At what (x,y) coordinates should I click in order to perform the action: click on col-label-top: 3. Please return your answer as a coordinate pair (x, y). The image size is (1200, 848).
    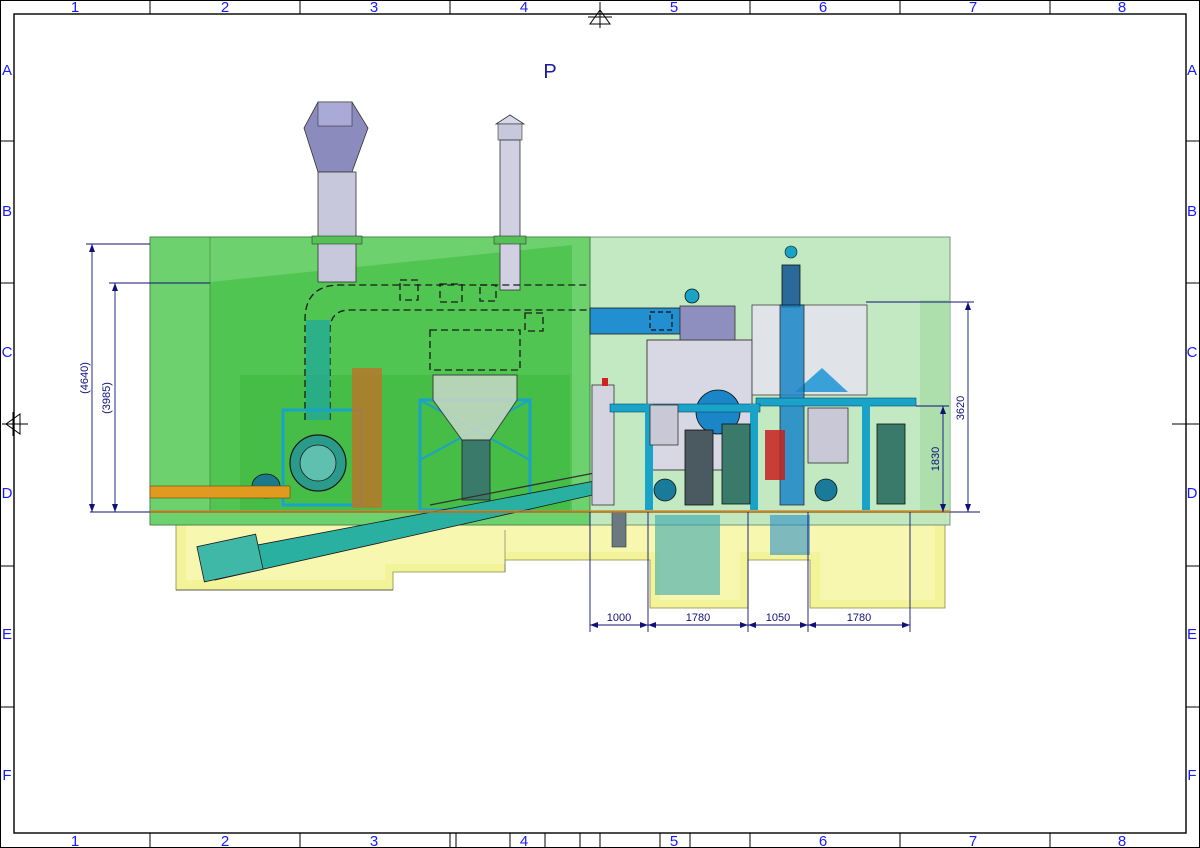
    Looking at the image, I should click on (374, 8).